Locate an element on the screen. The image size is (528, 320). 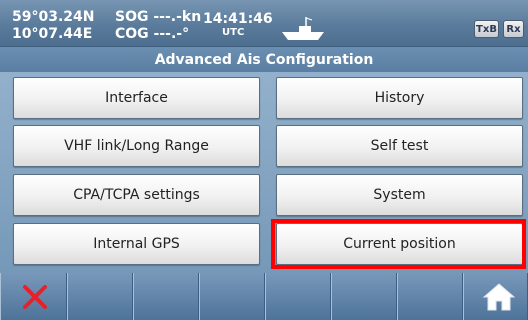
cog-readout: COG ---.-° is located at coordinates (152, 34).